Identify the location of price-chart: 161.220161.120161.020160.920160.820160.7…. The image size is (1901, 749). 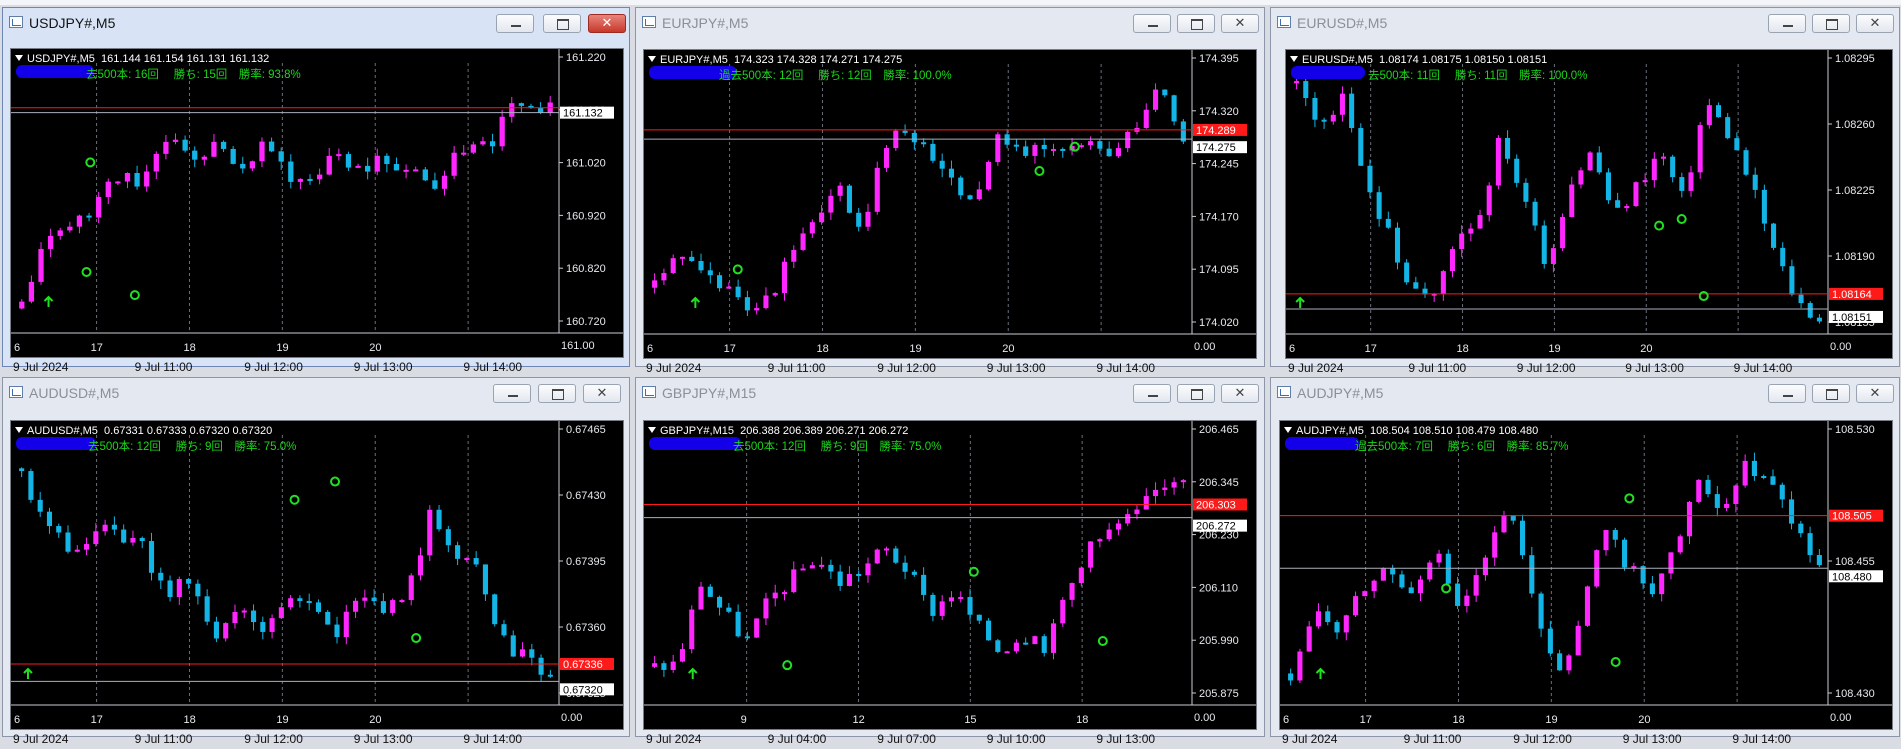
(317, 211).